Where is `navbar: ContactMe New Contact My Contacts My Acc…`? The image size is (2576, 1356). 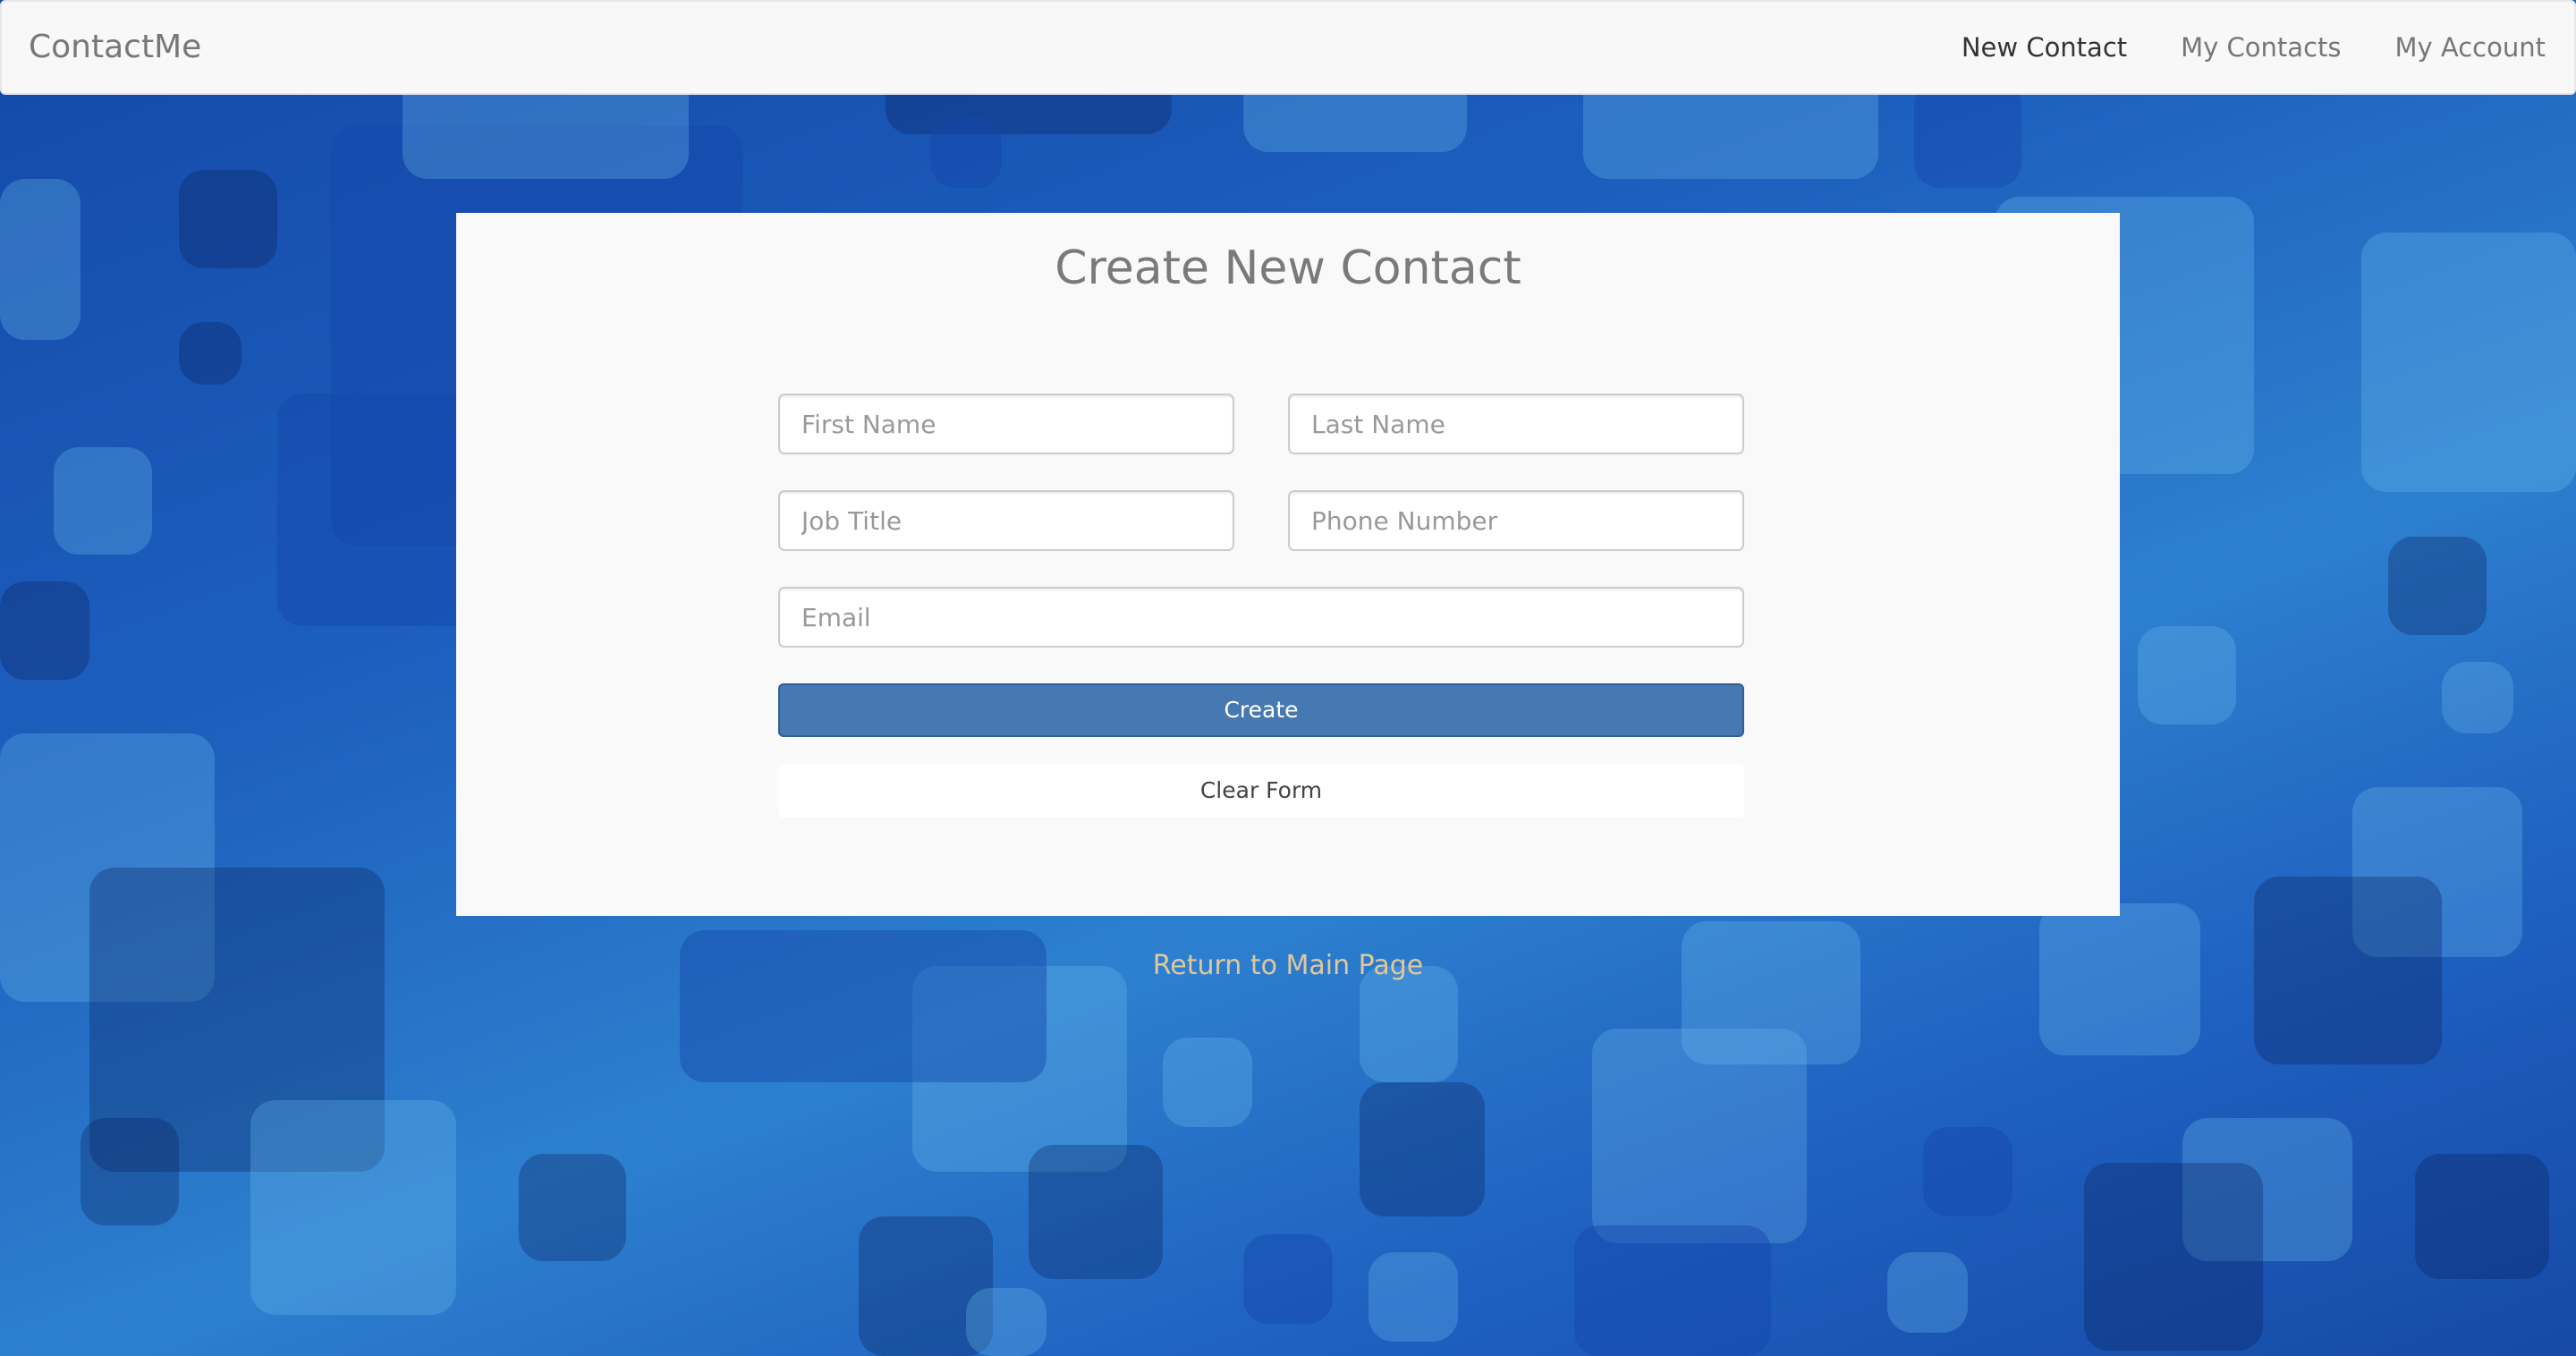 navbar: ContactMe New Contact My Contacts My Acc… is located at coordinates (1288, 47).